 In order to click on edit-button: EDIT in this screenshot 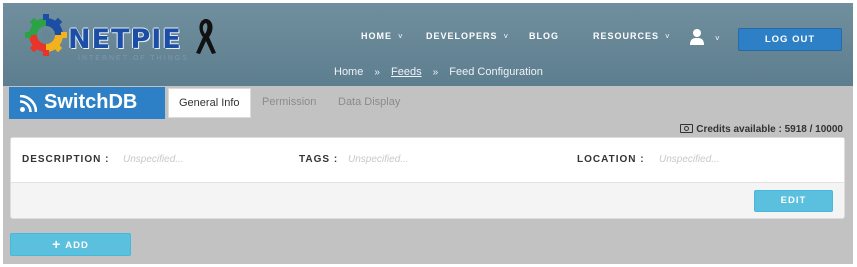, I will do `click(793, 201)`.